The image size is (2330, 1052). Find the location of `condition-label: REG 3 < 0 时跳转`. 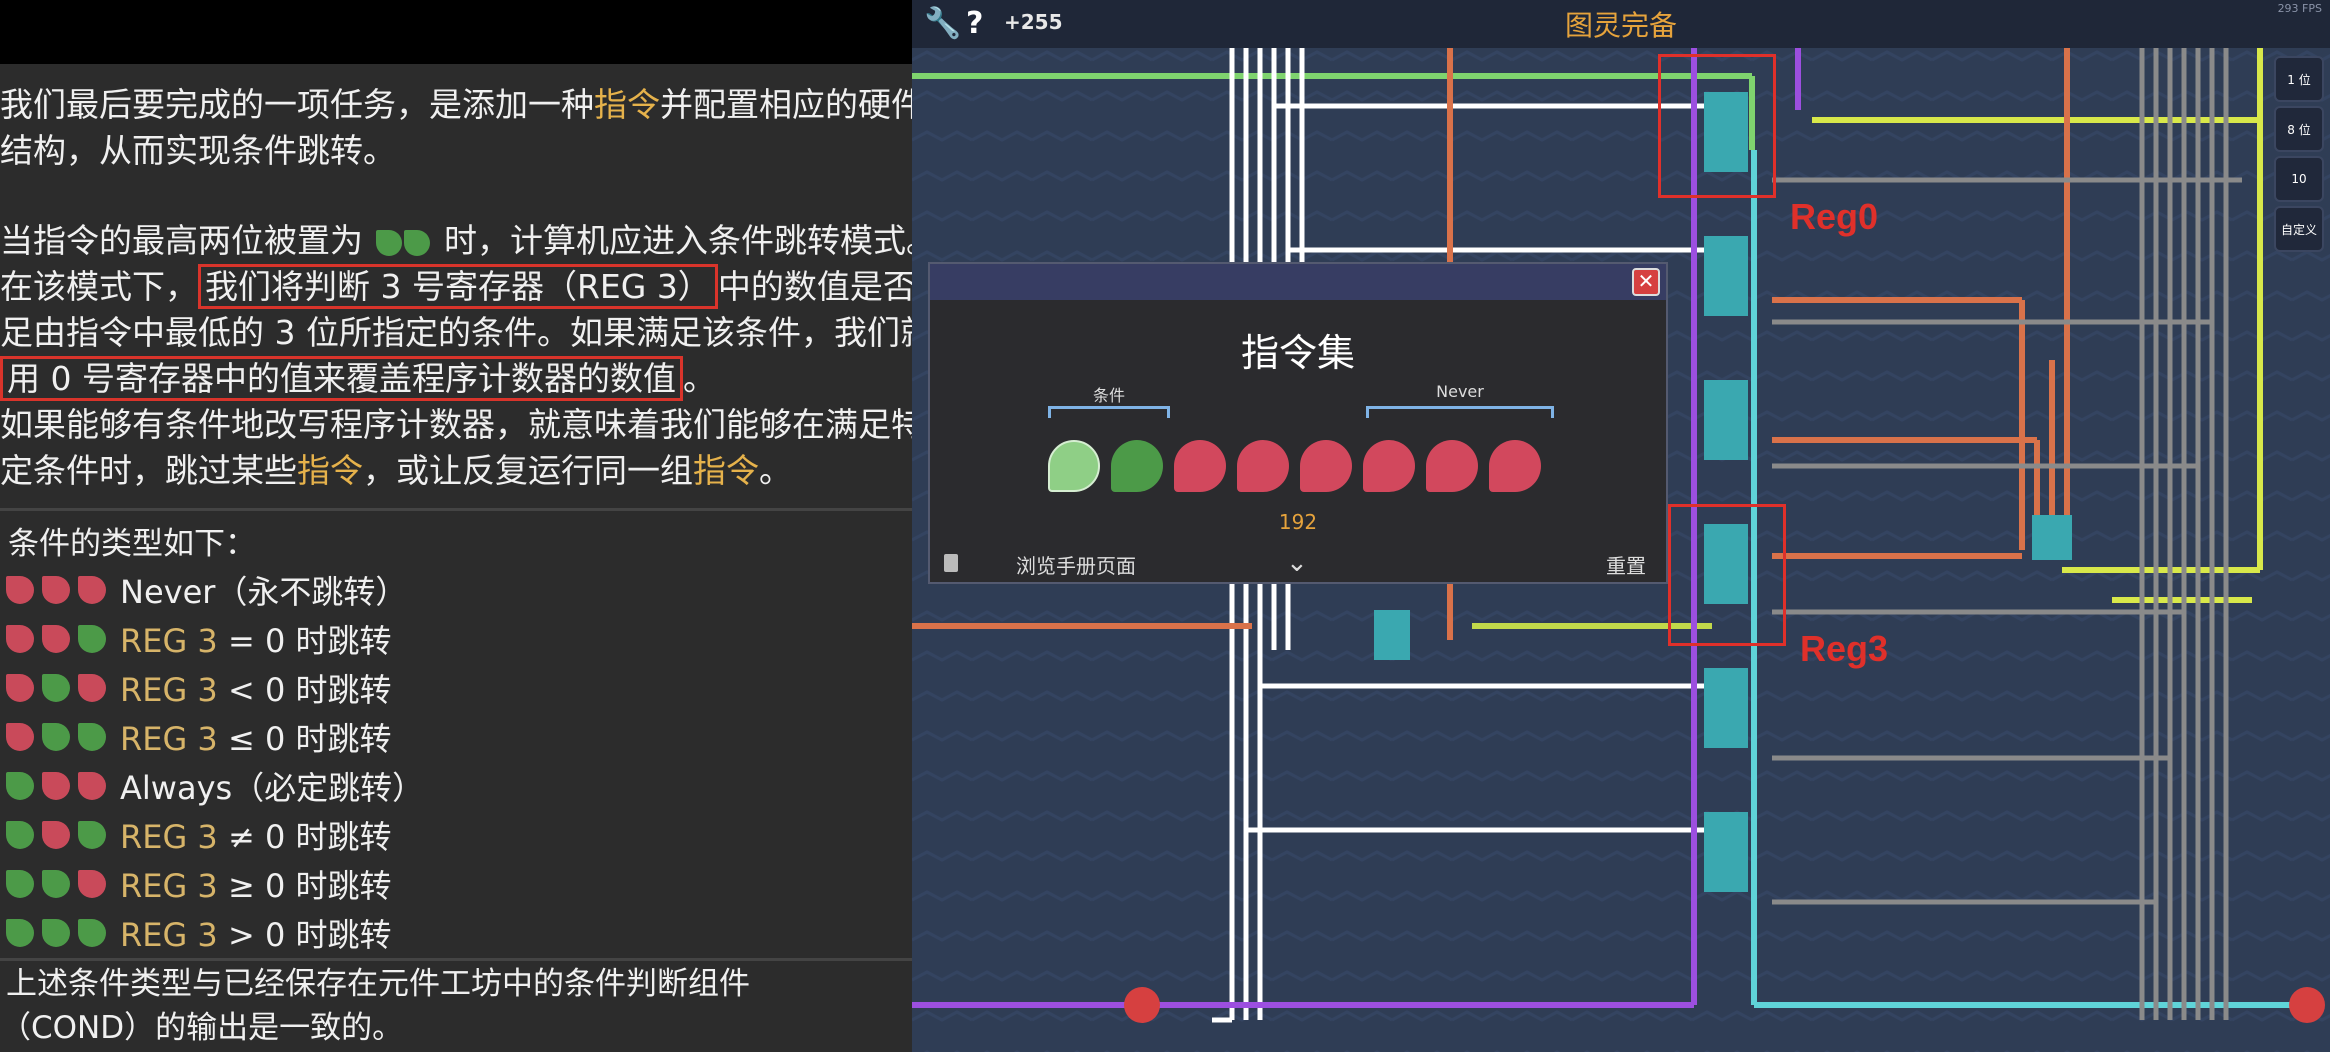

condition-label: REG 3 < 0 时跳转 is located at coordinates (255, 688).